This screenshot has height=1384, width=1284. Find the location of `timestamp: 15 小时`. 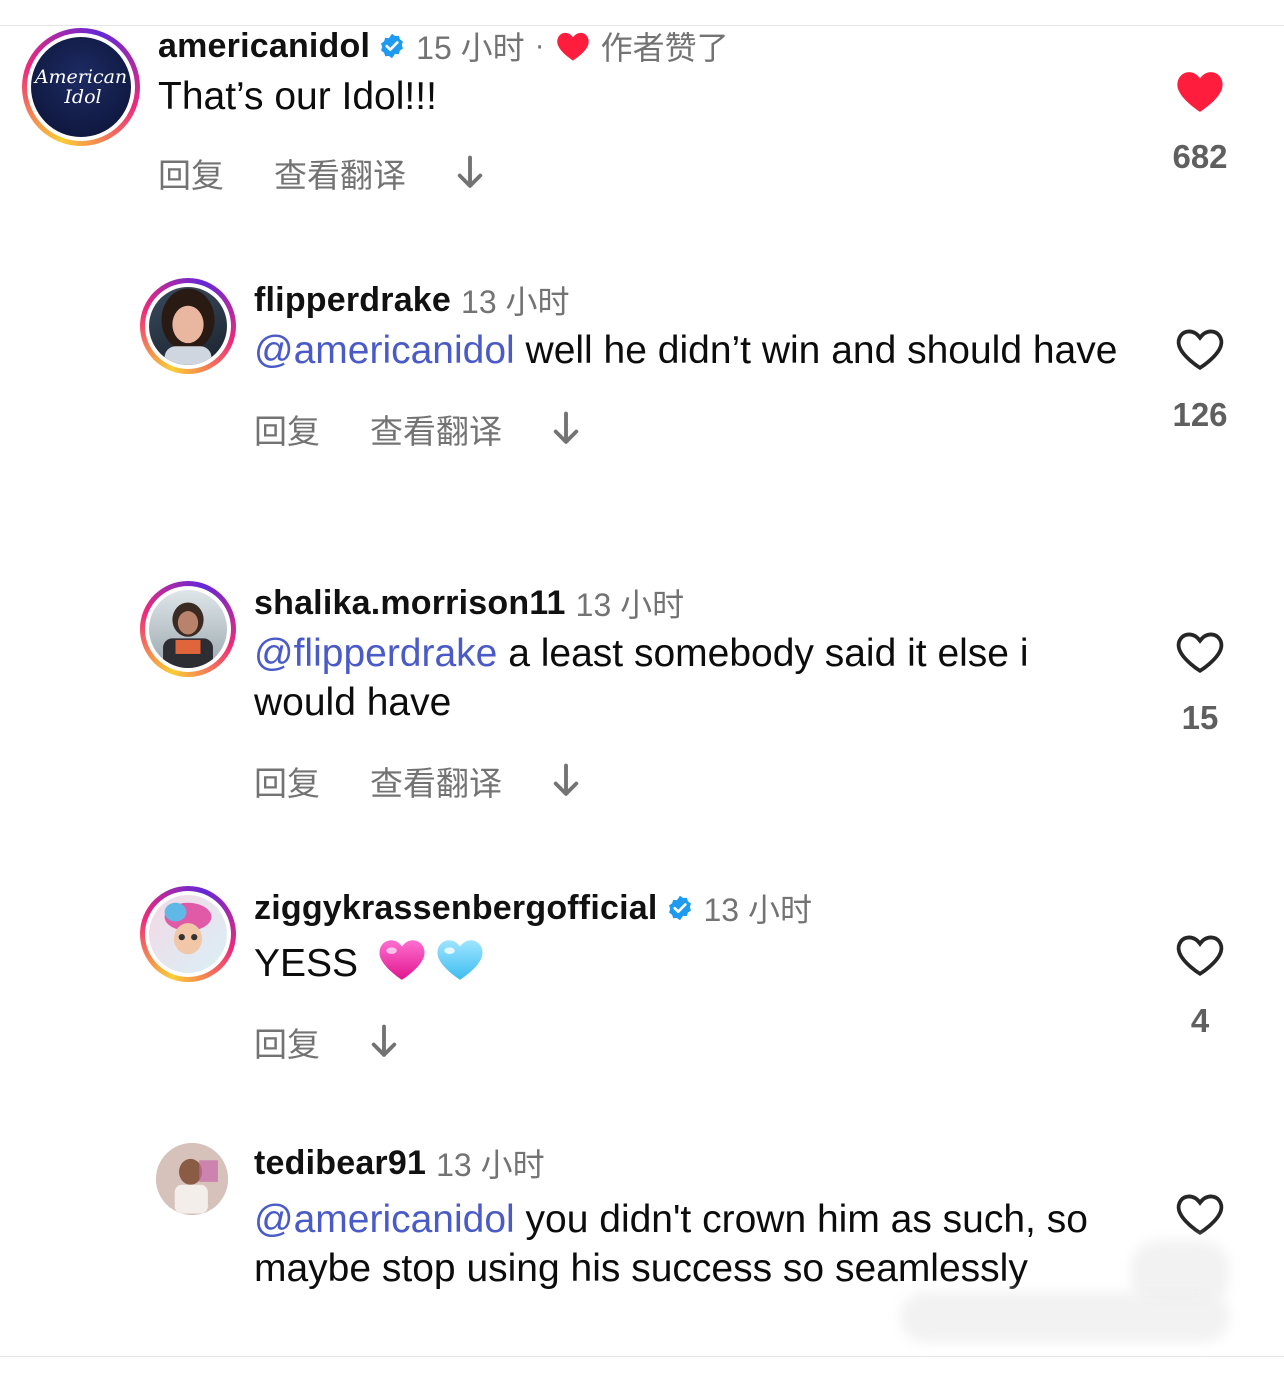

timestamp: 15 小时 is located at coordinates (470, 48).